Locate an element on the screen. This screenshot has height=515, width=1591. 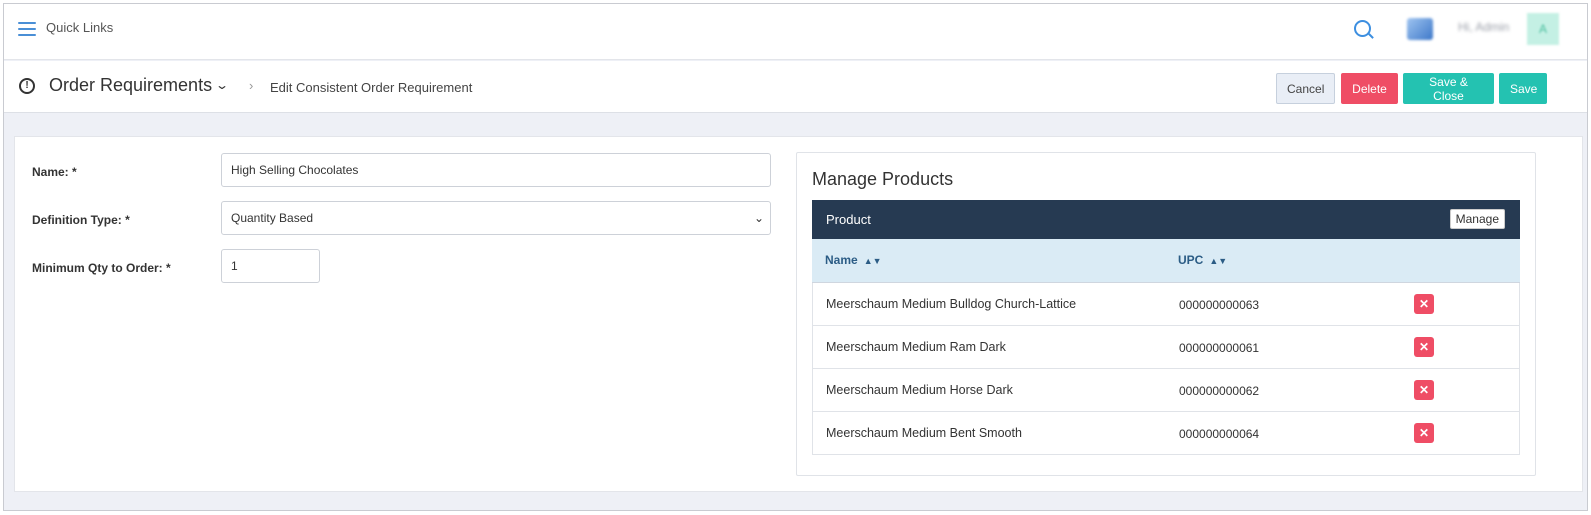
column-name: Name ▲▼ is located at coordinates (853, 260).